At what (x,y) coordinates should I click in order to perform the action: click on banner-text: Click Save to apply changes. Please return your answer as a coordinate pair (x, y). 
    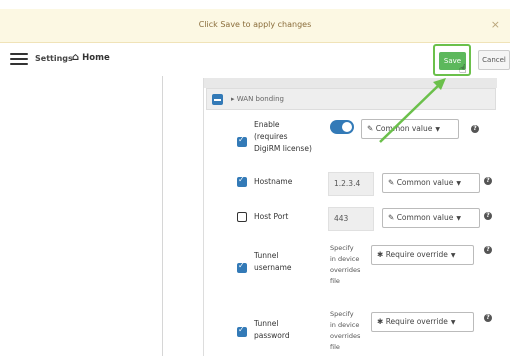
    Looking at the image, I should click on (255, 24).